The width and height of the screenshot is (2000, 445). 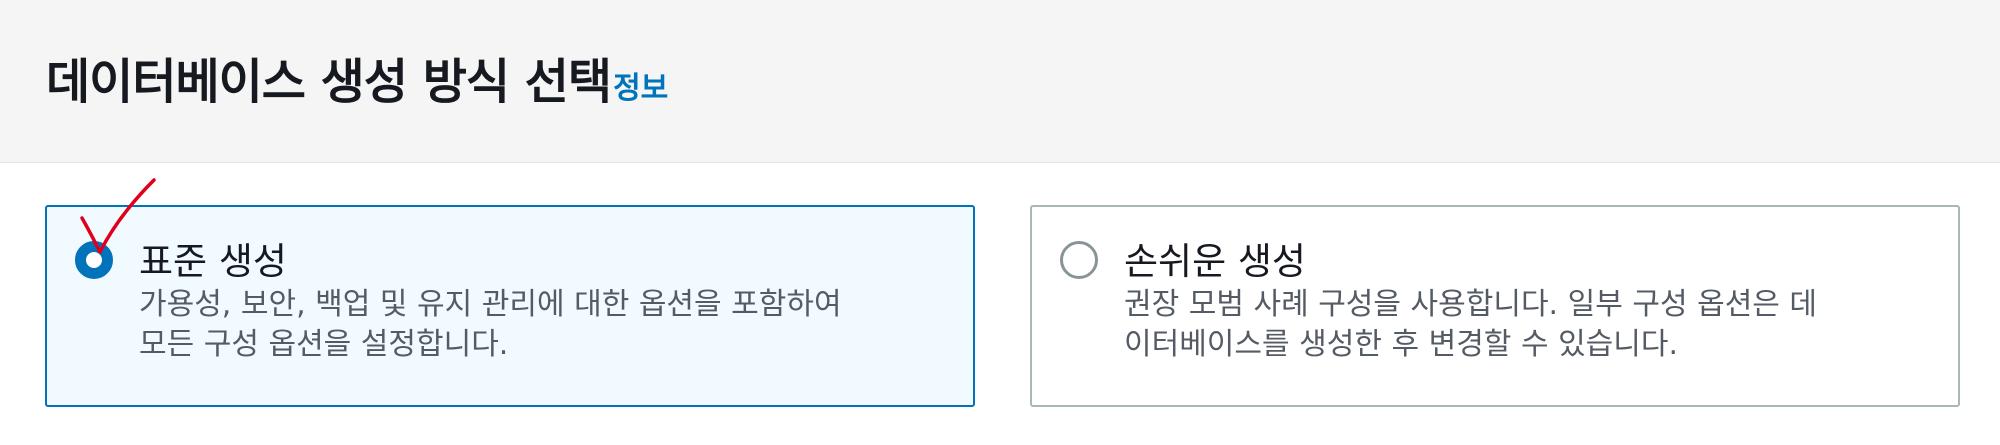 I want to click on title-wrap: 데이터베이스 생성 방식 선택 정보, so click(x=357, y=77).